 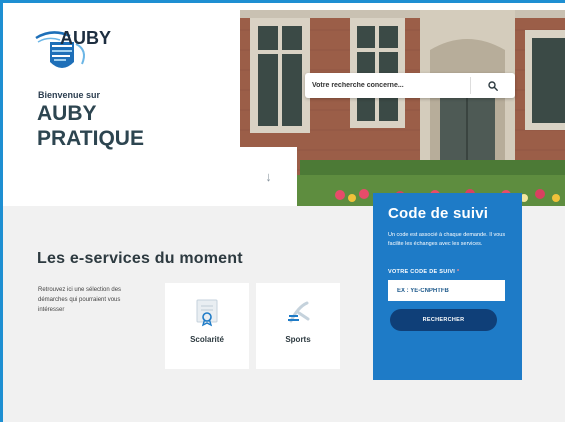 I want to click on certificate-icon, so click(x=207, y=312).